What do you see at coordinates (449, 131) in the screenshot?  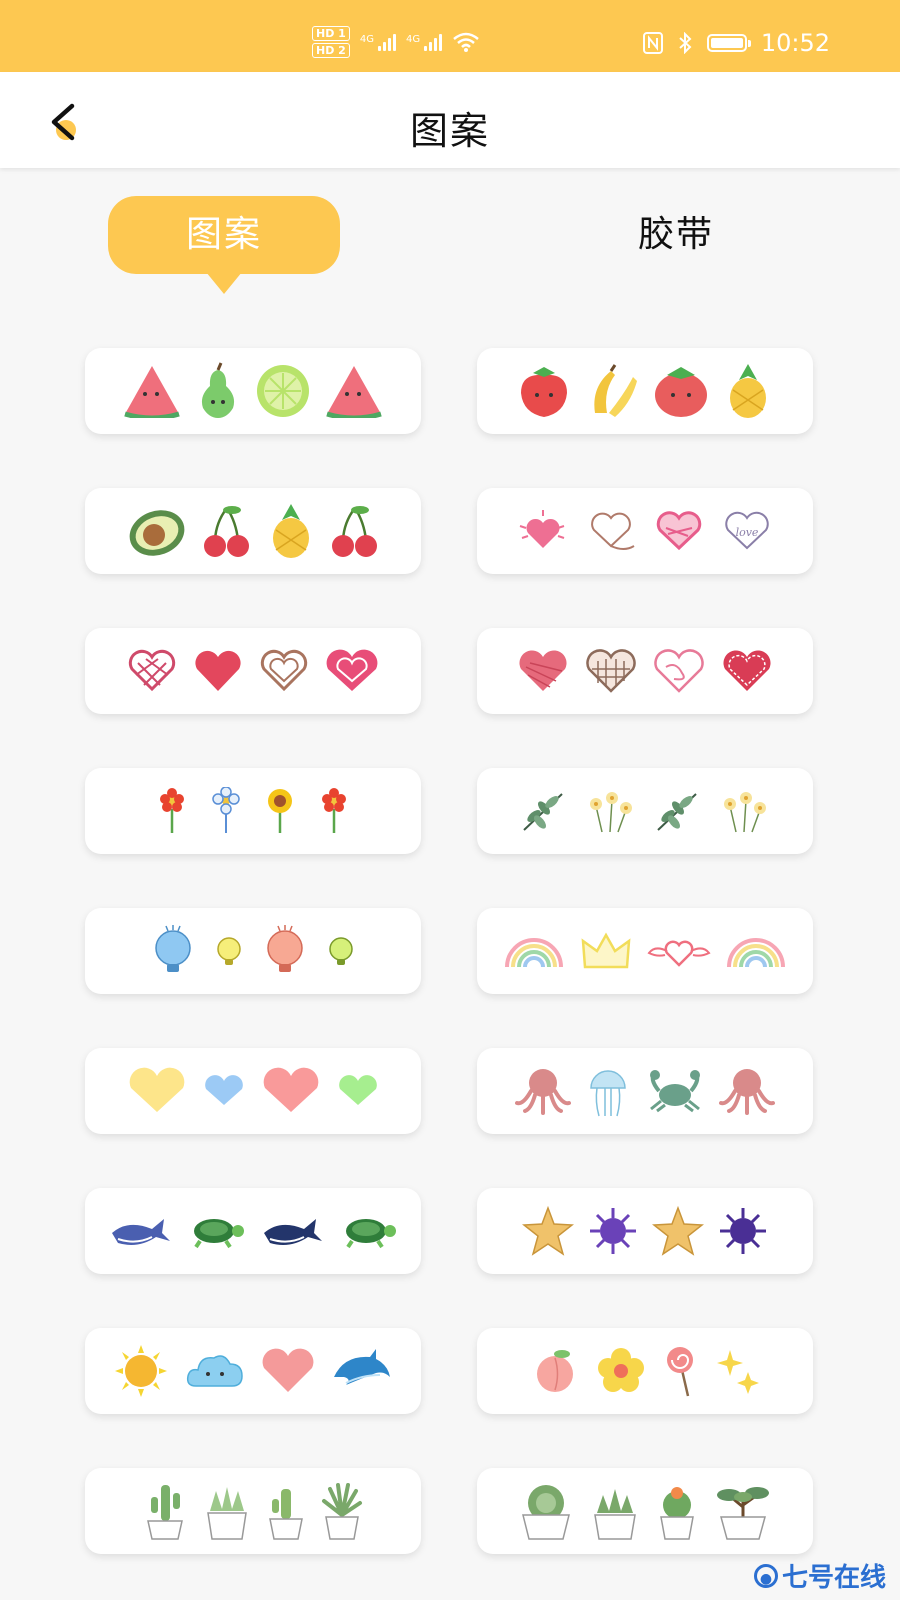 I see `page-title: 图案` at bounding box center [449, 131].